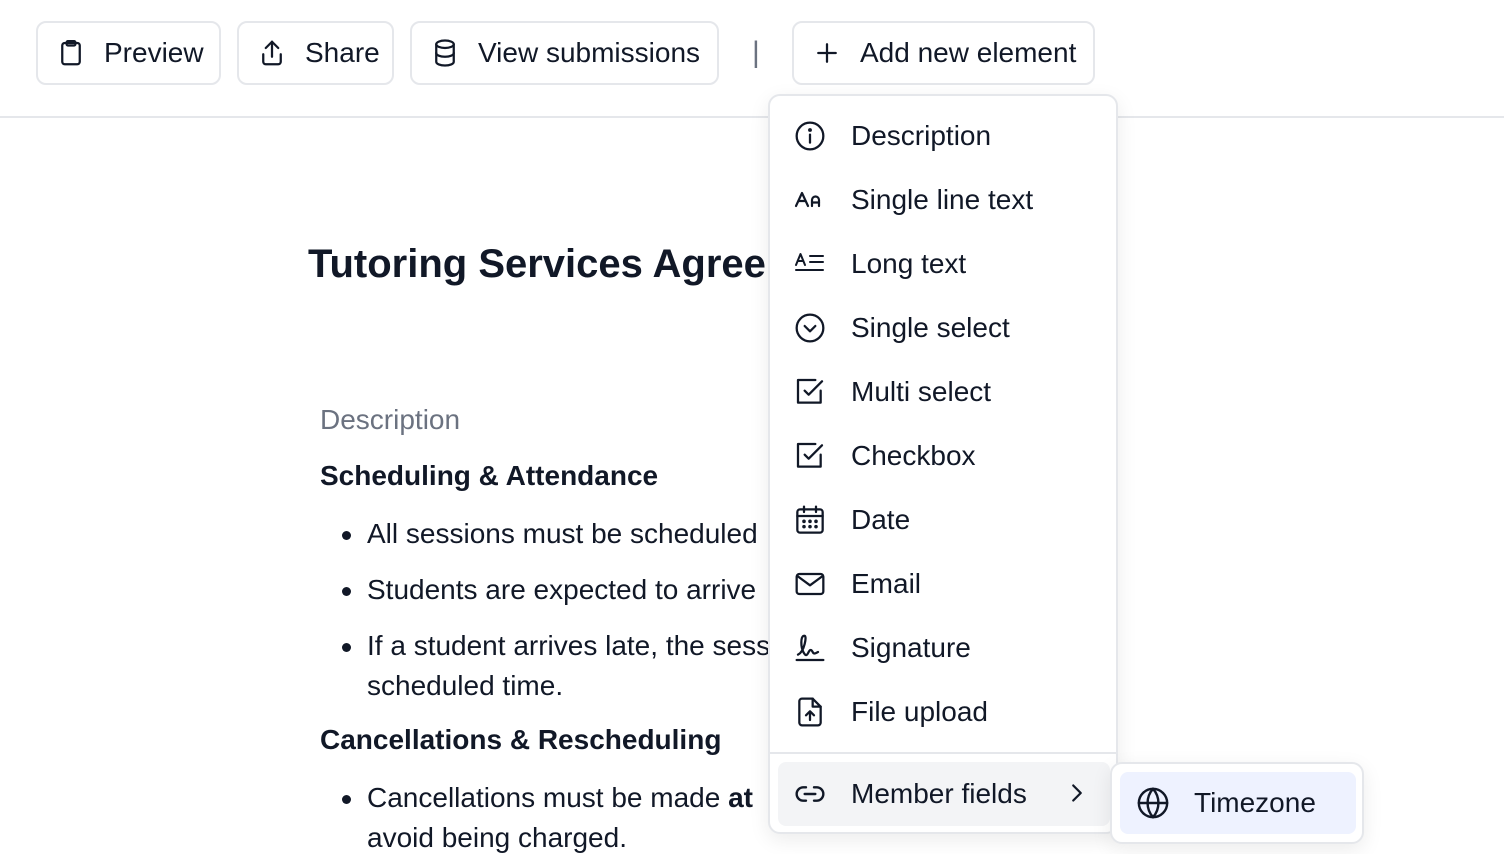 This screenshot has height=854, width=1504. Describe the element at coordinates (521, 739) in the screenshot. I see `heading-cancellations: Cancellations & Rescheduling` at that location.